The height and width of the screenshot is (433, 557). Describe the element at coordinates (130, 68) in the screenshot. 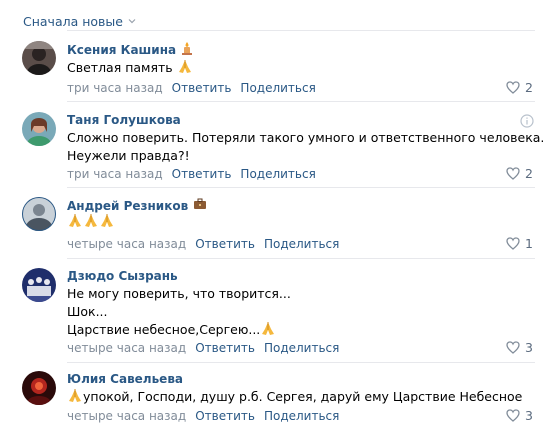

I see `comment-text: Светлая память` at that location.